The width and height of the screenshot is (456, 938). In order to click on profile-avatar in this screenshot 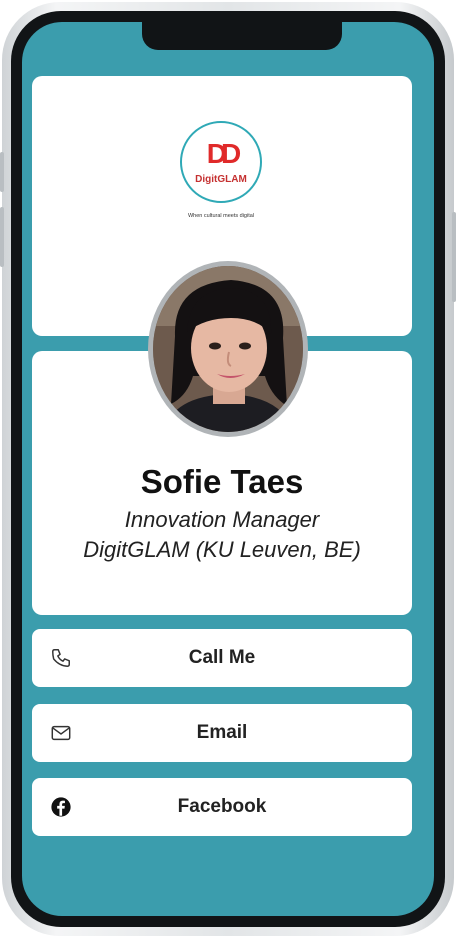, I will do `click(228, 349)`.